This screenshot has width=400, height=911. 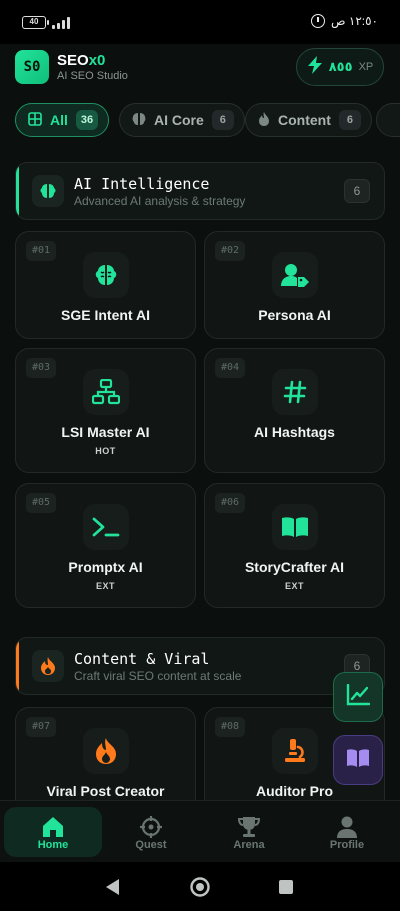 What do you see at coordinates (32, 67) in the screenshot?
I see `app-logo: S0` at bounding box center [32, 67].